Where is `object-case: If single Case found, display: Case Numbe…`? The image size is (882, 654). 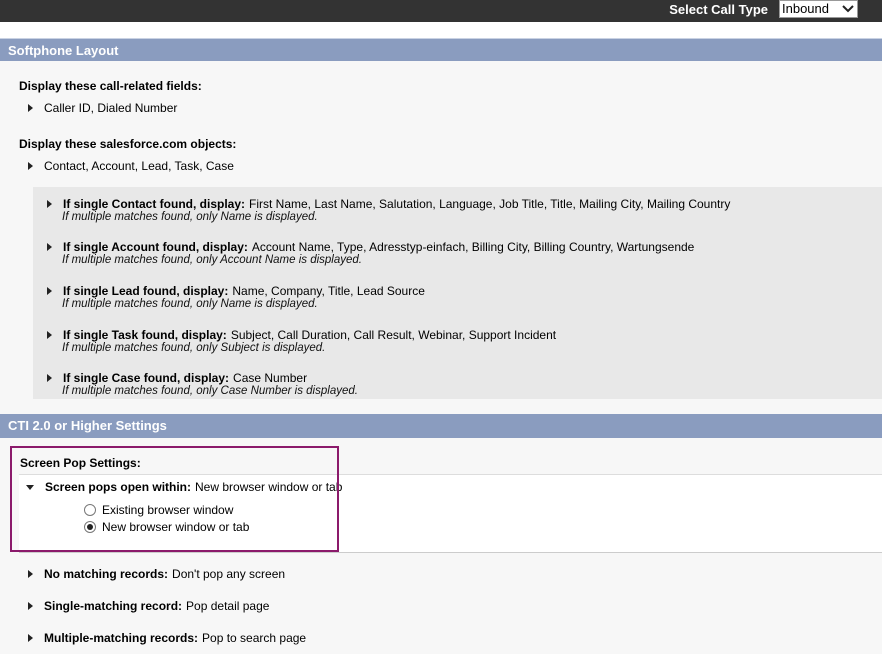 object-case: If single Case found, display: Case Numbe… is located at coordinates (202, 384).